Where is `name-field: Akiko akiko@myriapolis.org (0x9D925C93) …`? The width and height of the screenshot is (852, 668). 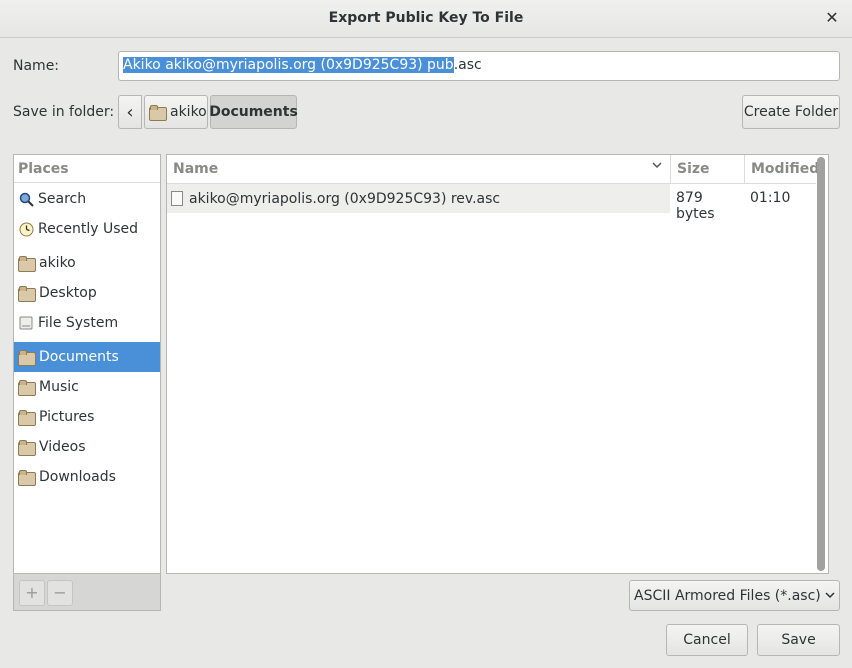 name-field: Akiko akiko@myriapolis.org (0x9D925C93) … is located at coordinates (479, 66).